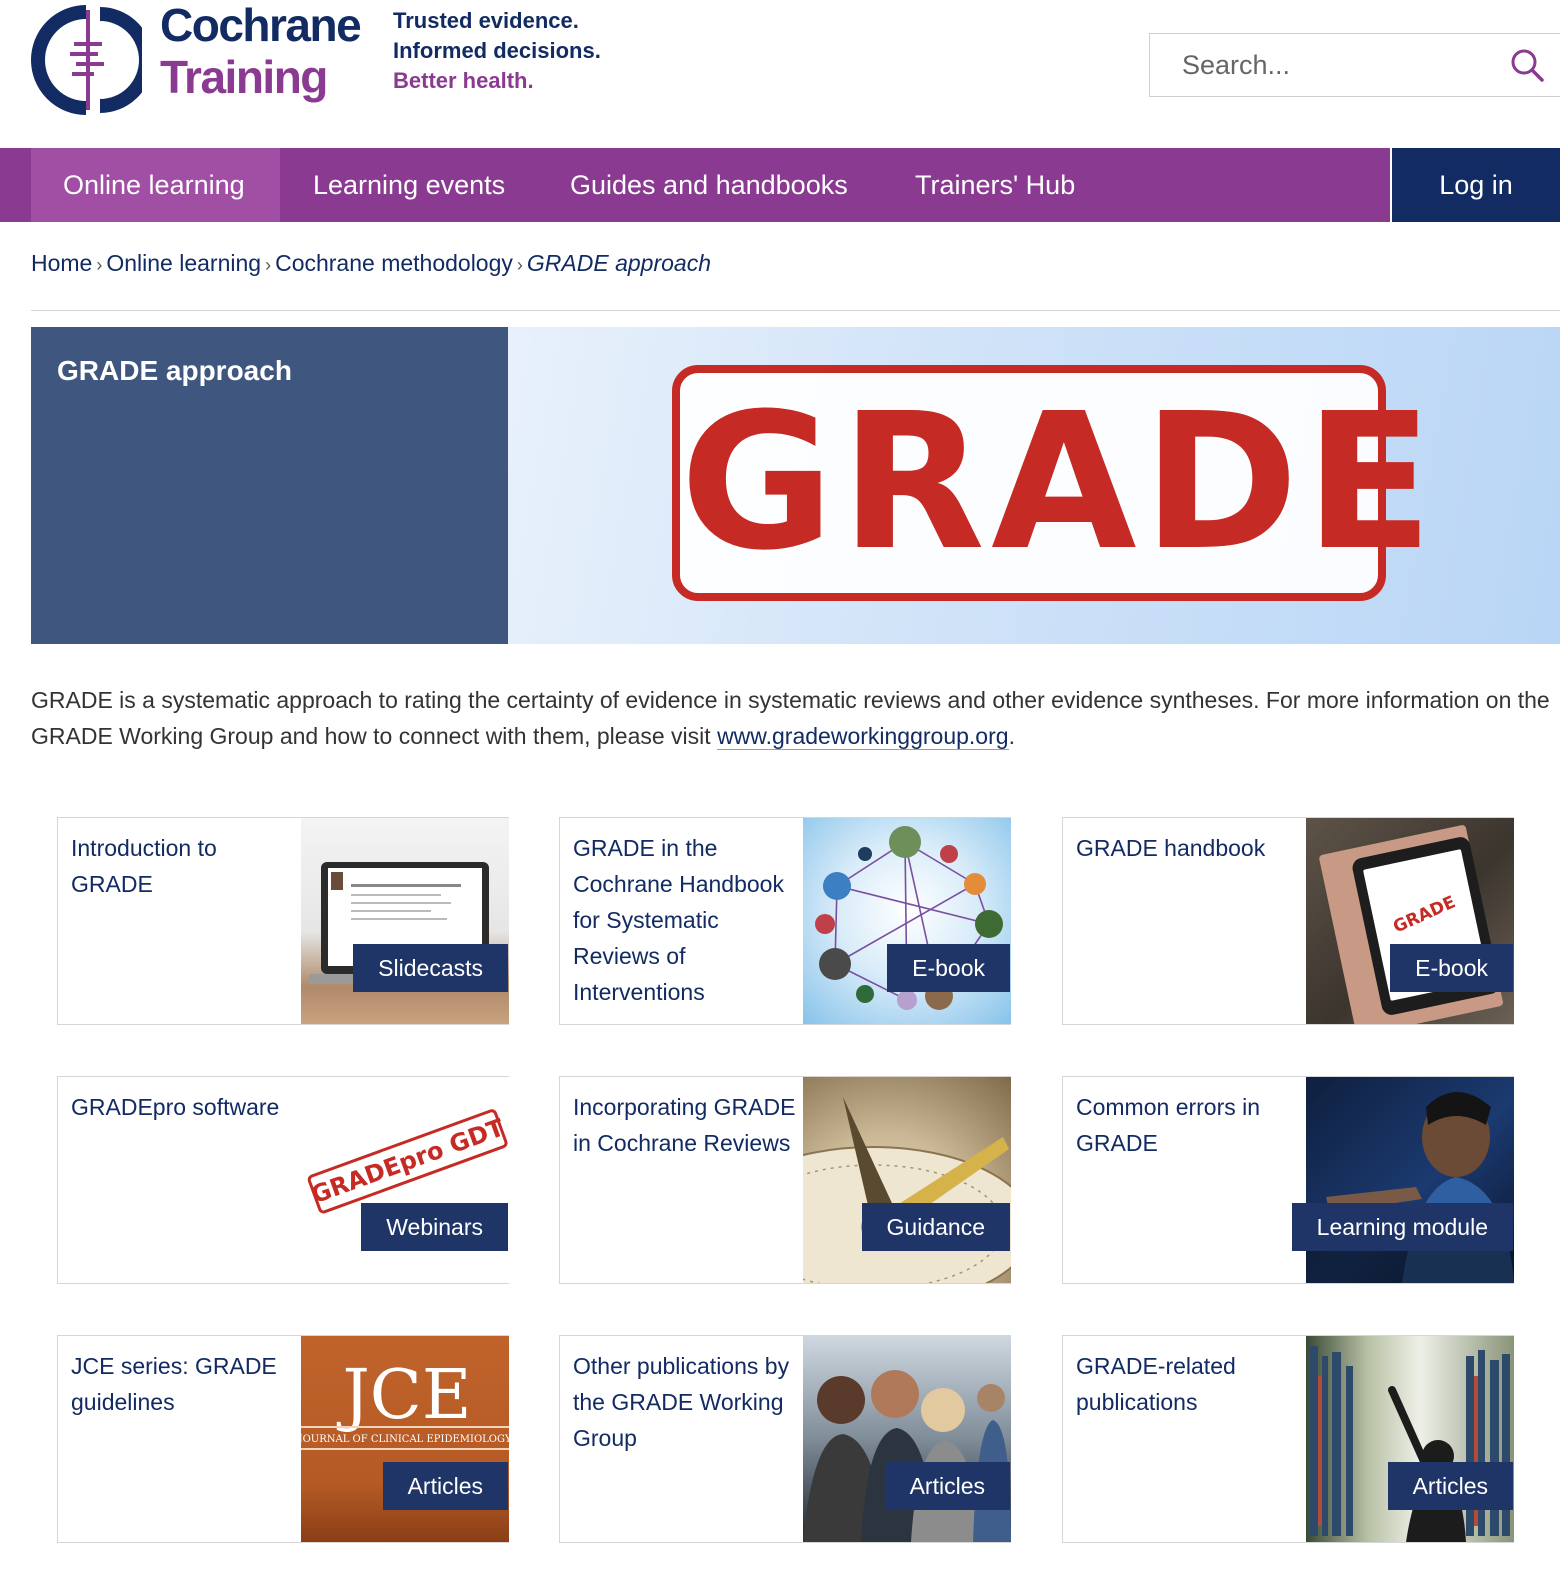  I want to click on card-title: JCE series: GRADE guidelines, so click(174, 1384).